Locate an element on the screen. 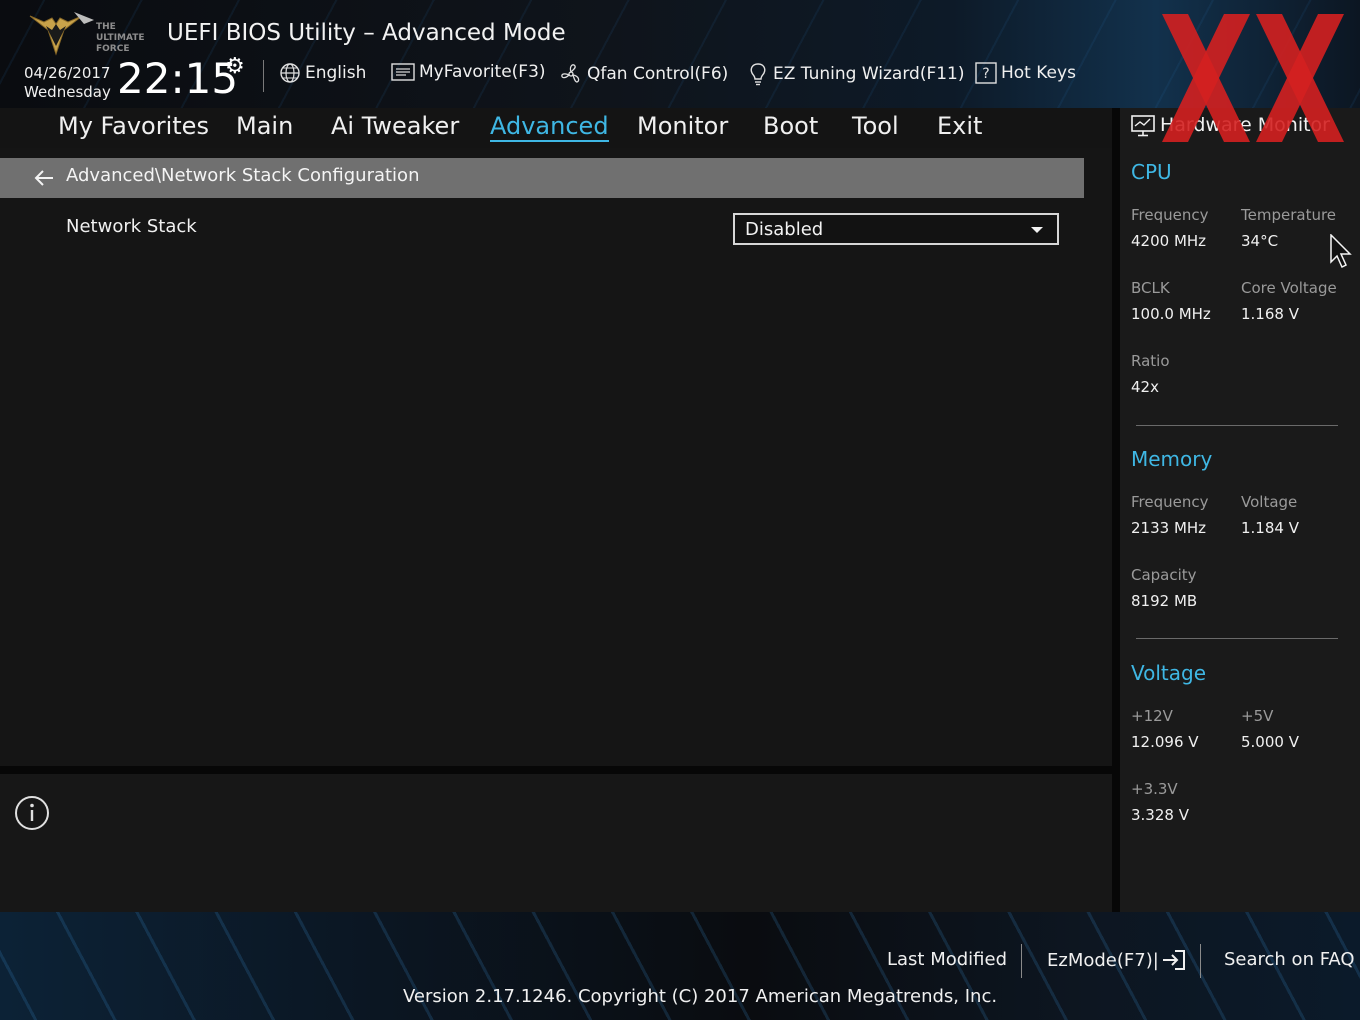 Image resolution: width=1360 pixels, height=1020 pixels. network-stack-label: Network Stack is located at coordinates (131, 226).